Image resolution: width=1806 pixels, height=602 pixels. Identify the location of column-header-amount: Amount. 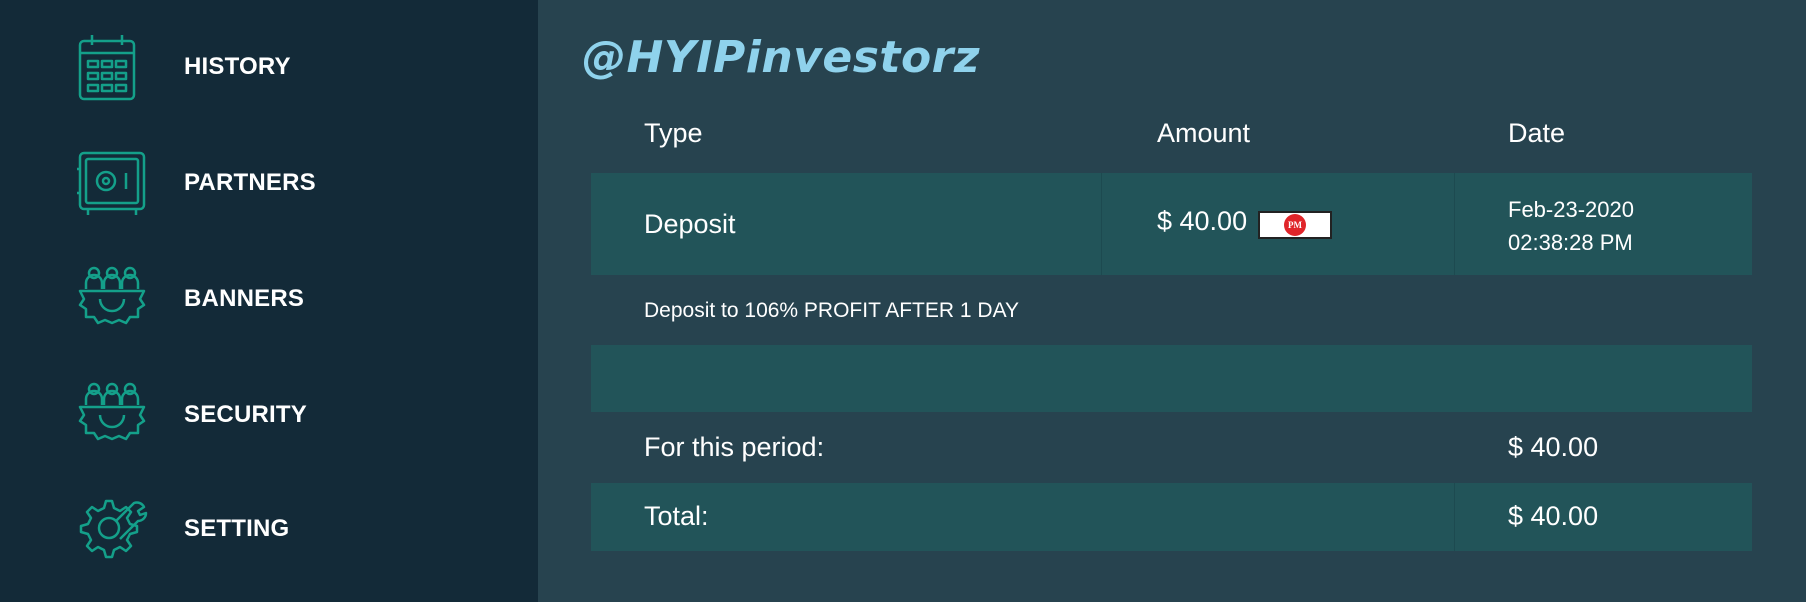
(1204, 133).